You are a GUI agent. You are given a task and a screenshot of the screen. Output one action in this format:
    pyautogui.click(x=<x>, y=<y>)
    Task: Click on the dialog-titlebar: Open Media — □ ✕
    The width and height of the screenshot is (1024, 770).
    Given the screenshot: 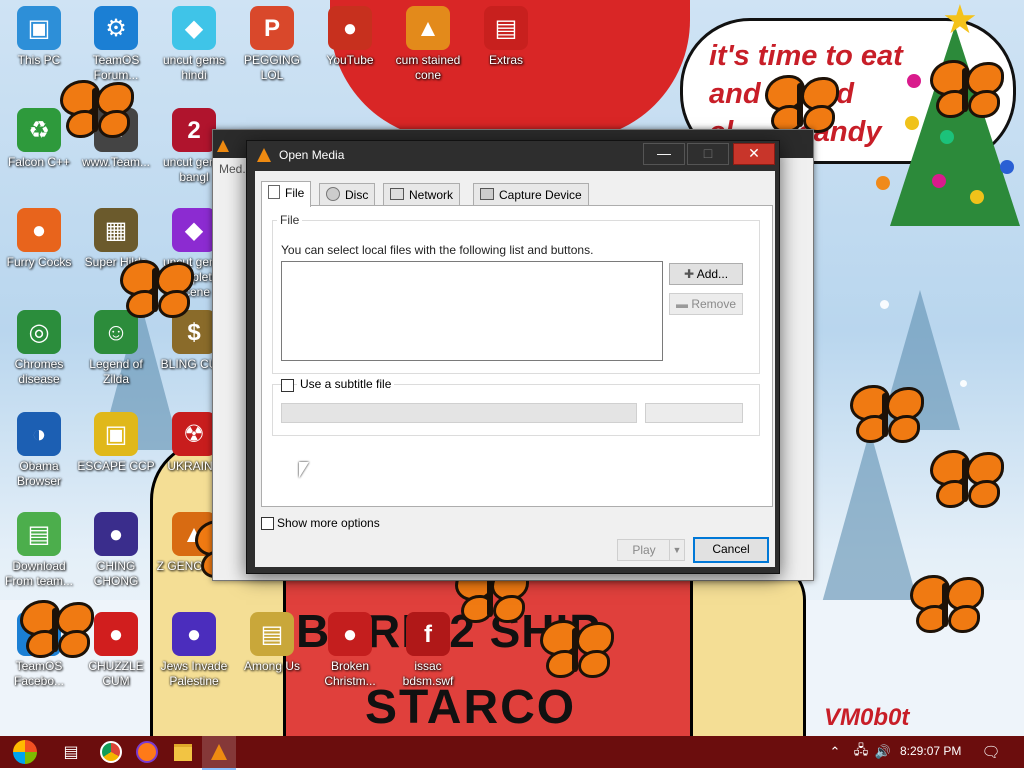 What is the action you would take?
    pyautogui.click(x=513, y=155)
    